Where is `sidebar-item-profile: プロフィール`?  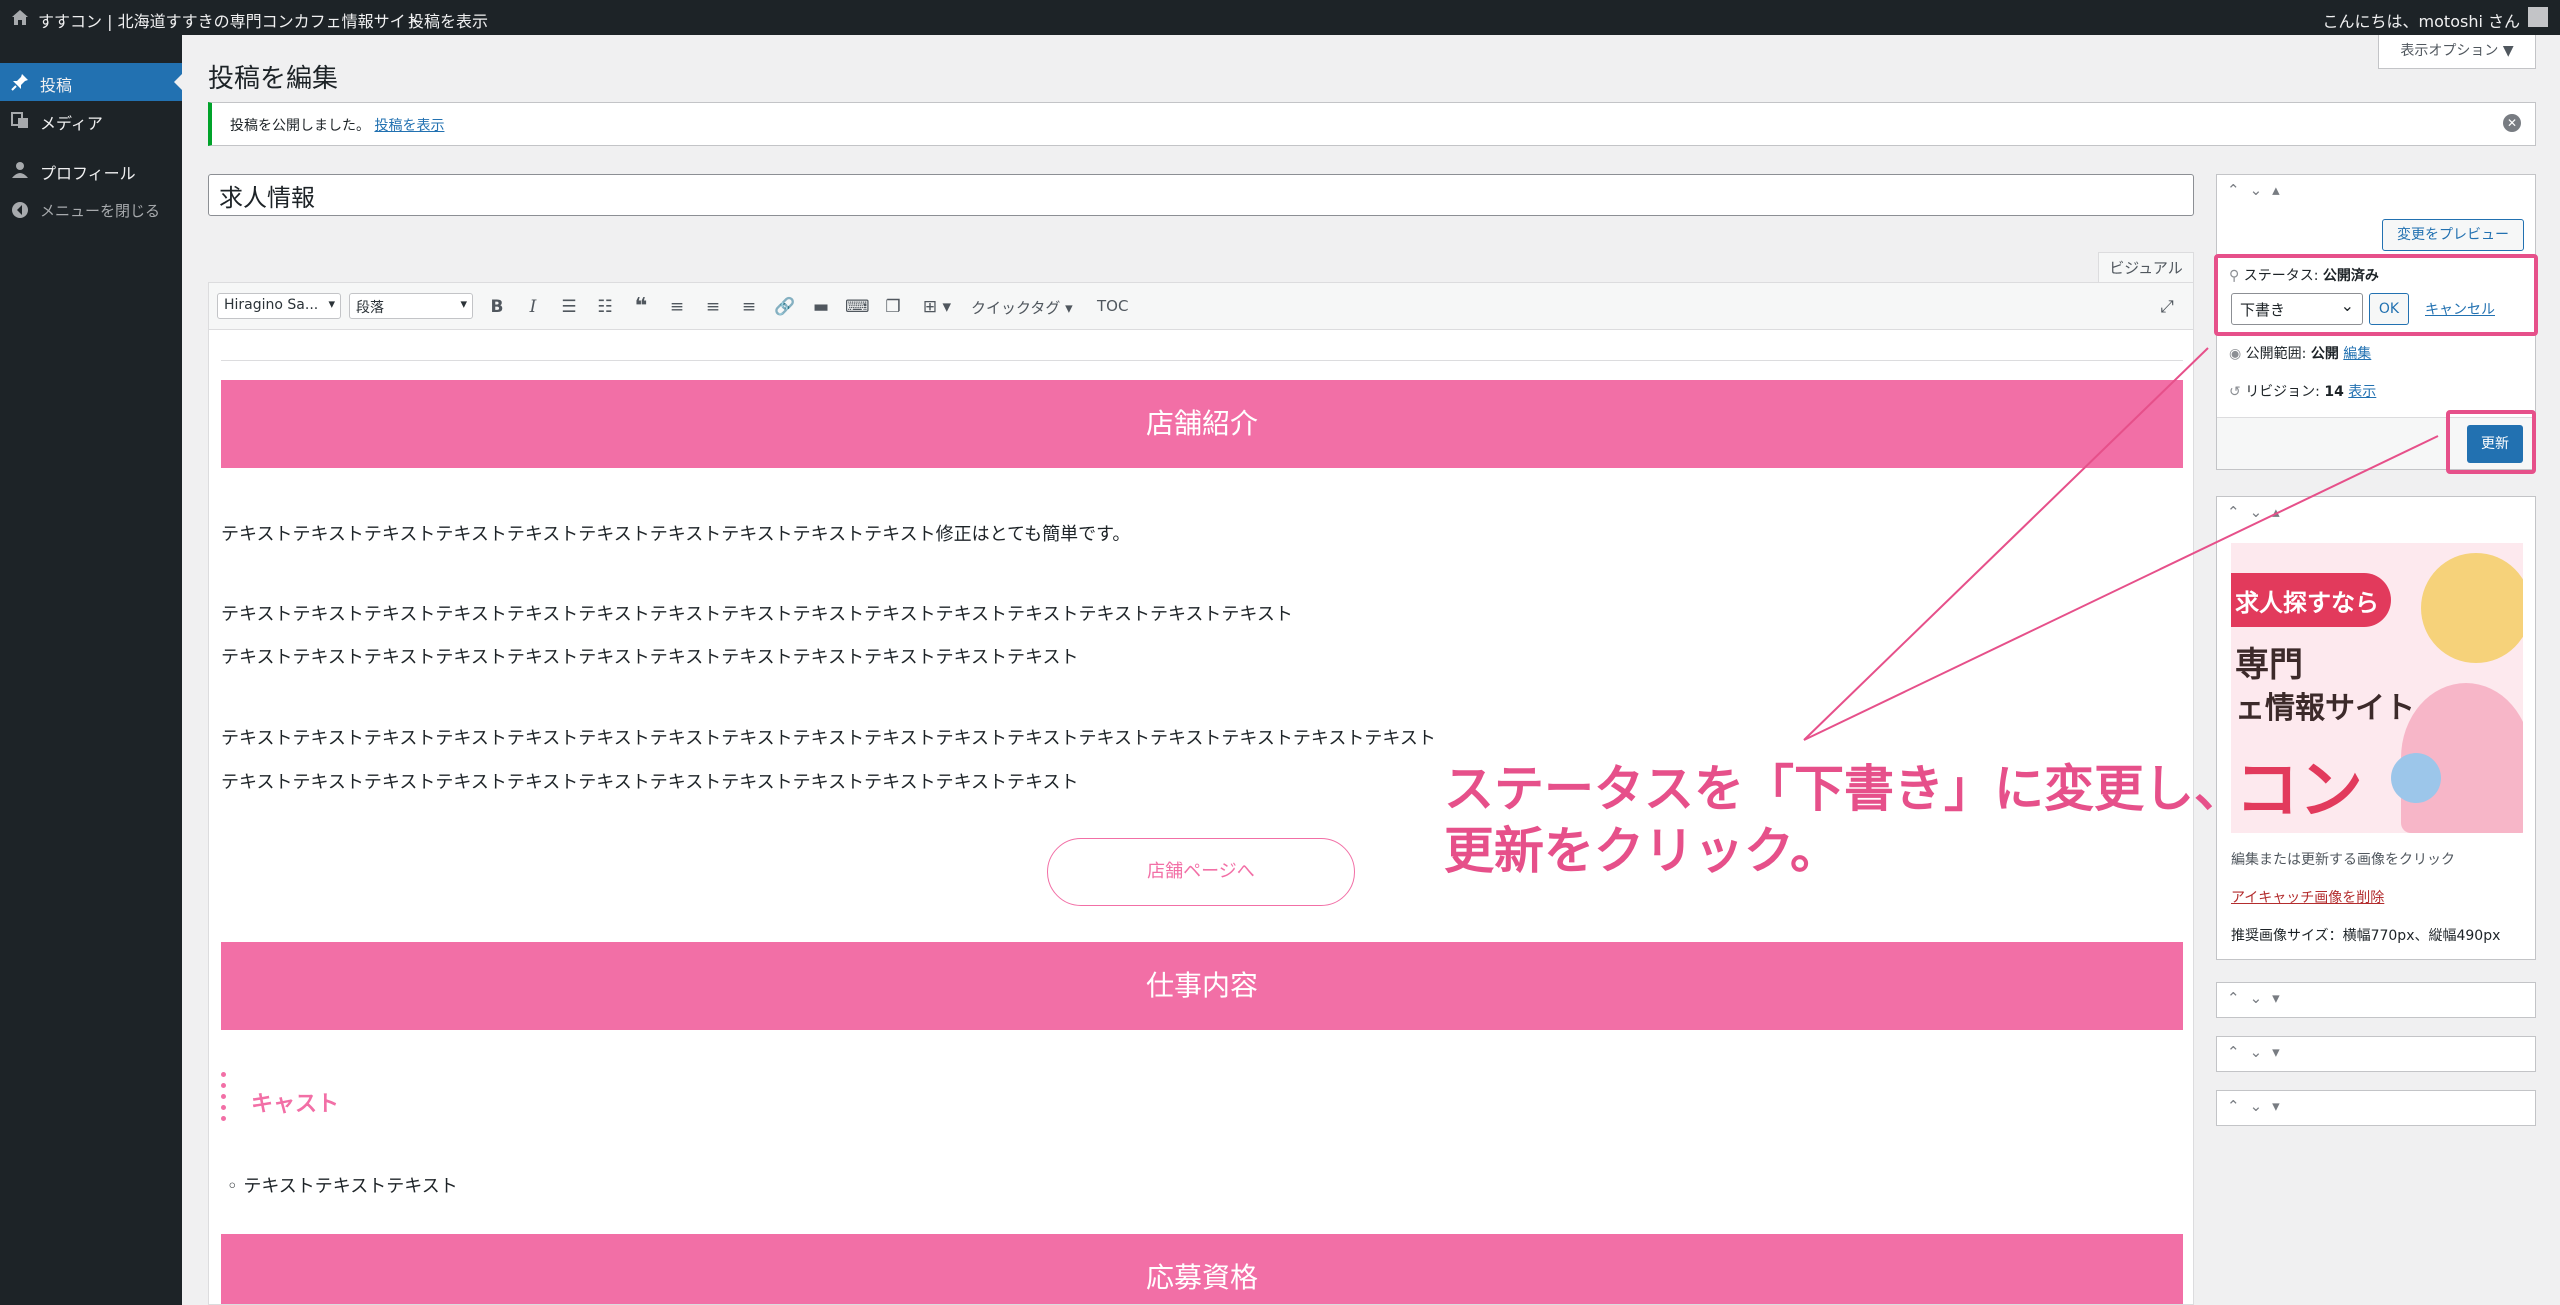 sidebar-item-profile: プロフィール is located at coordinates (91, 170).